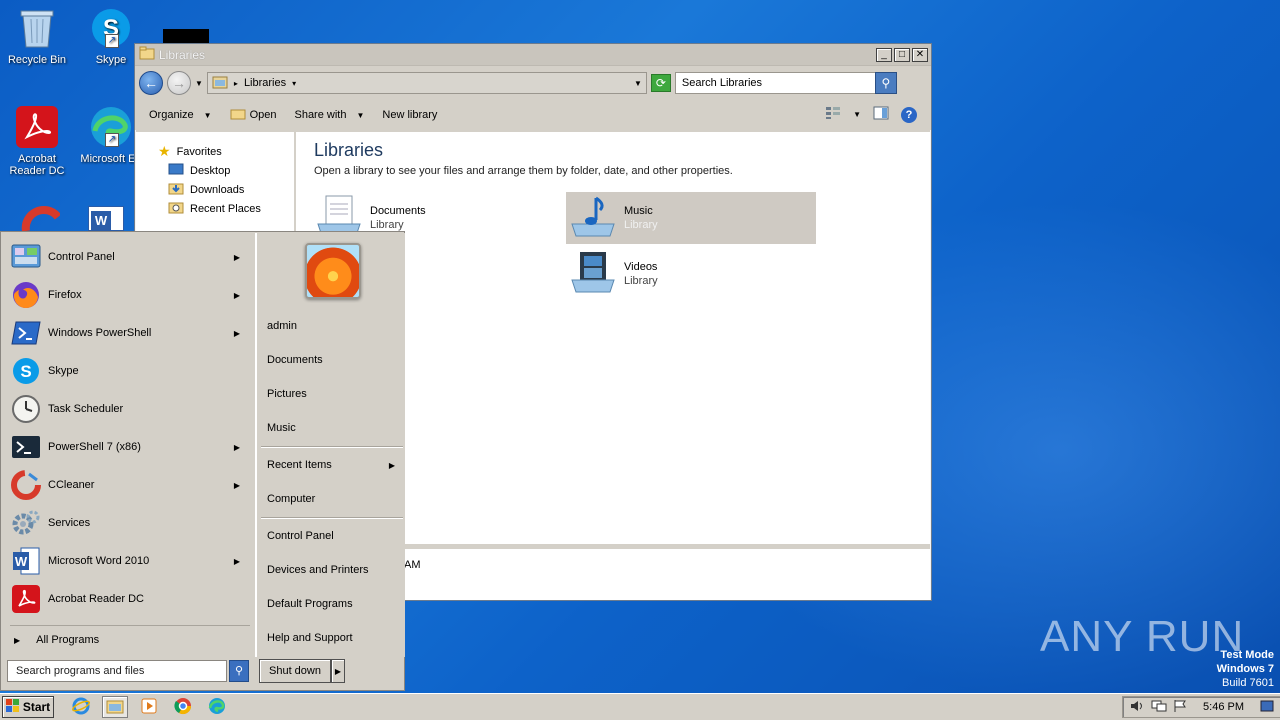 The image size is (1280, 720). What do you see at coordinates (130, 409) in the screenshot?
I see `start-item-task-scheduler: Task Scheduler` at bounding box center [130, 409].